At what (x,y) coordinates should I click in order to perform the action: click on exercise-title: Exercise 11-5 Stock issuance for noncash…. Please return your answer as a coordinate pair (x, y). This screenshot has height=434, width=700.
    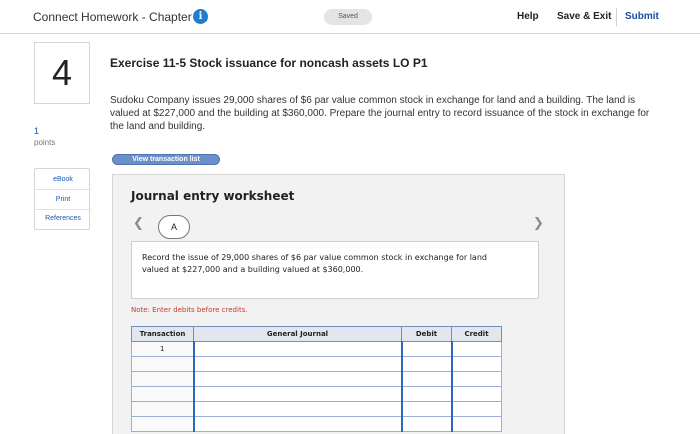
    Looking at the image, I should click on (269, 63).